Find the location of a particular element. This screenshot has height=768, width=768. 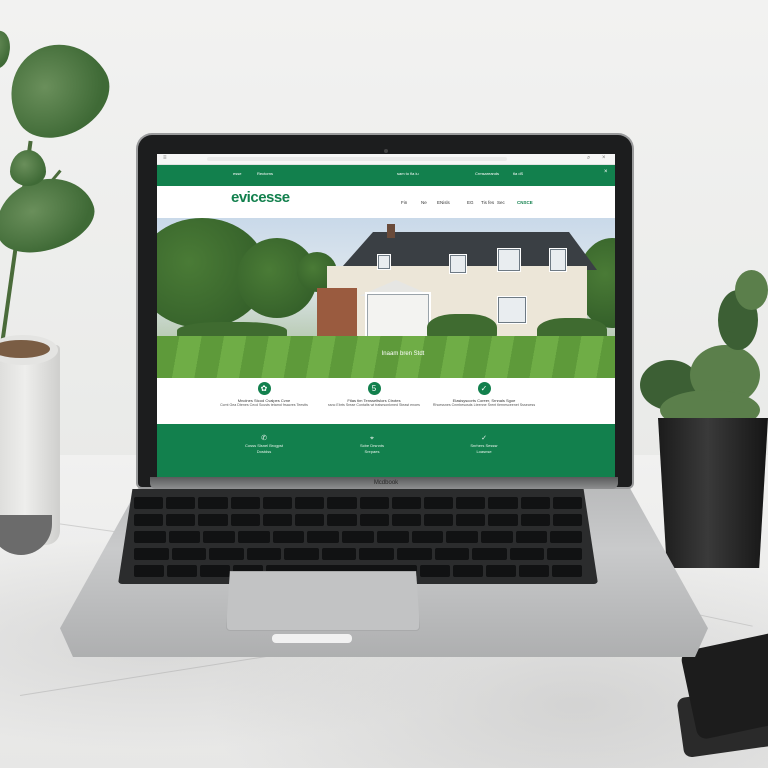

nav-item: Sec is located at coordinates (501, 202).